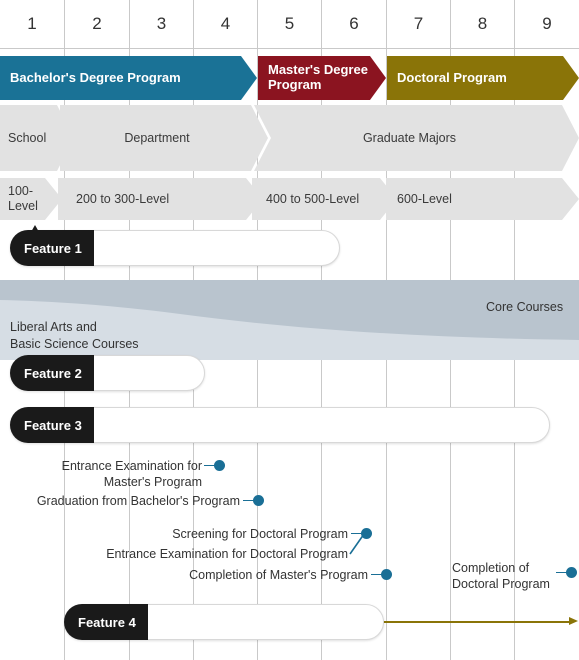 This screenshot has height=660, width=579. What do you see at coordinates (491, 568) in the screenshot?
I see `milestone-label-completion-doctoral-line1: Completion of` at bounding box center [491, 568].